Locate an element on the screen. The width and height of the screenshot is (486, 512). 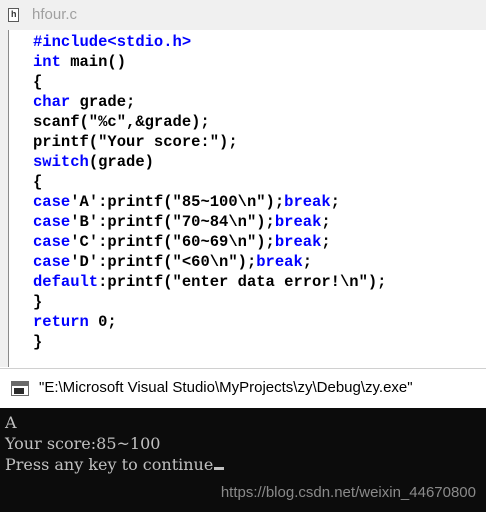
code-token: 'D':printf("<60\n"); is located at coordinates (163, 262).